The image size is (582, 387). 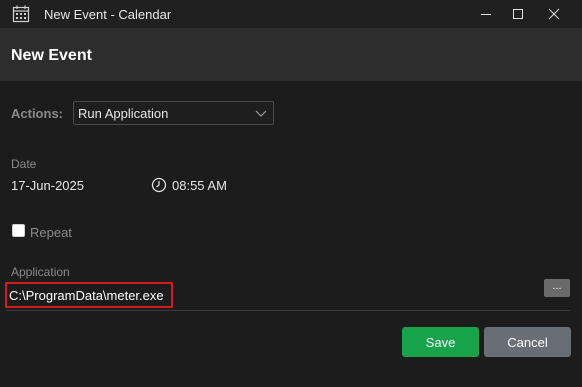 I want to click on calendar-icon, so click(x=21, y=14).